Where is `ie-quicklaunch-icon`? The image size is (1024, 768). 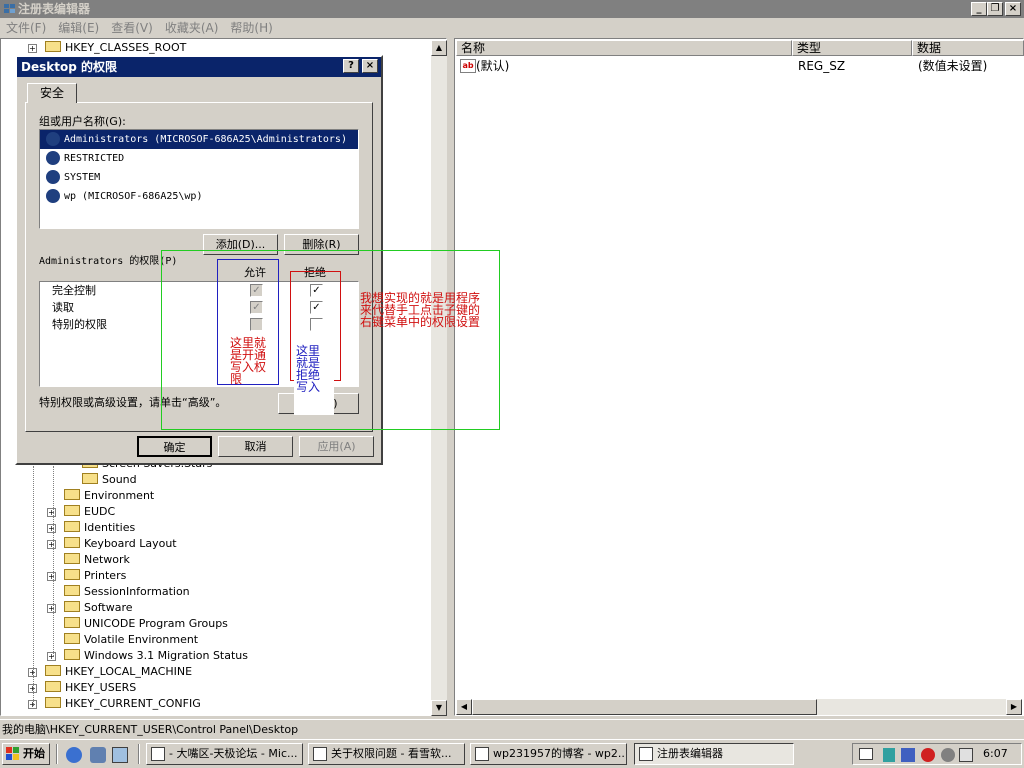
ie-quicklaunch-icon is located at coordinates (74, 755).